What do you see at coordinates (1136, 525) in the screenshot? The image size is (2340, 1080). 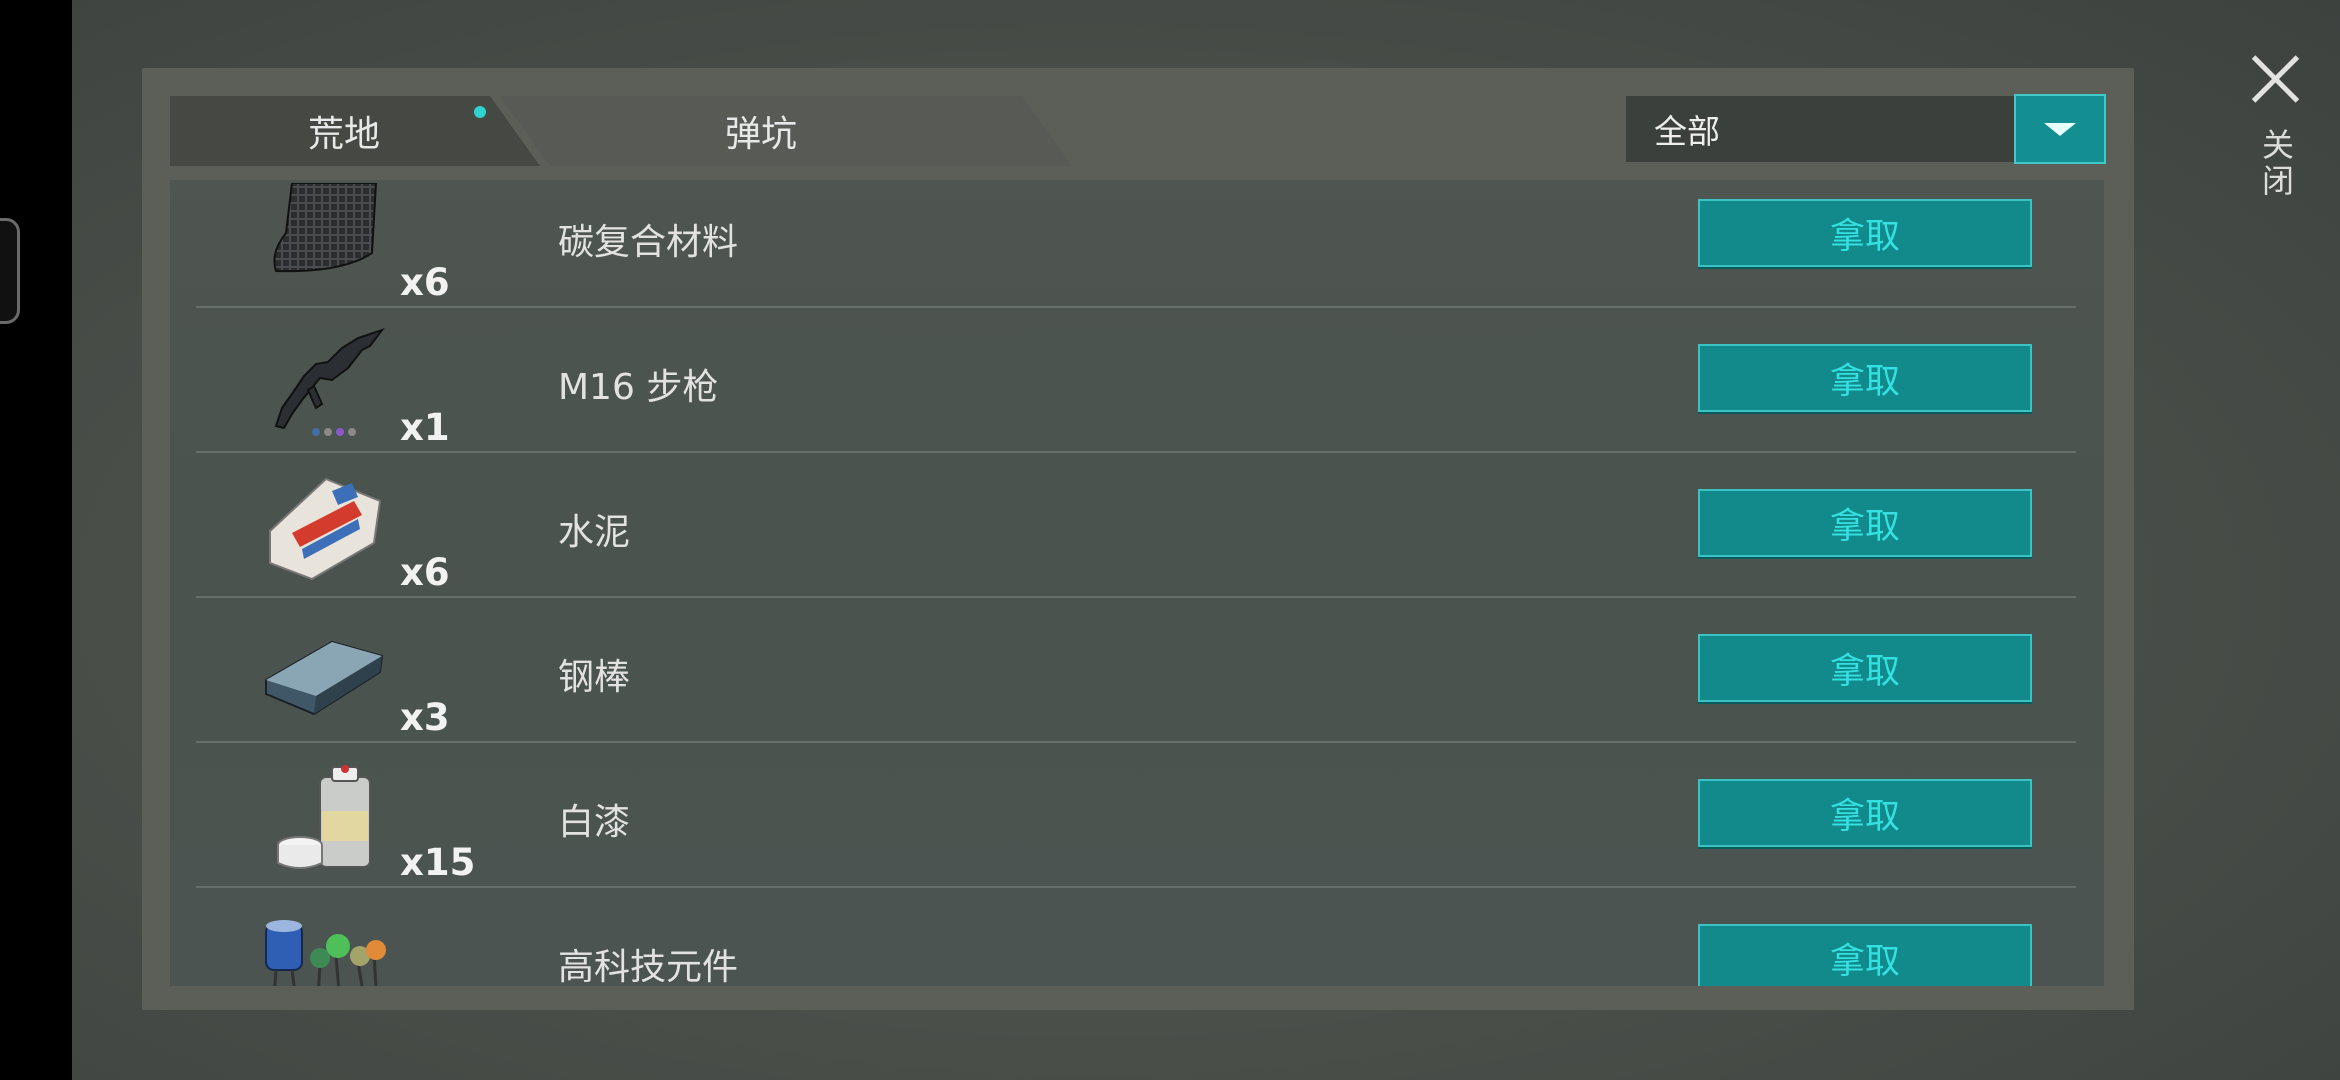 I see `list-item: x6 水泥 拿取` at bounding box center [1136, 525].